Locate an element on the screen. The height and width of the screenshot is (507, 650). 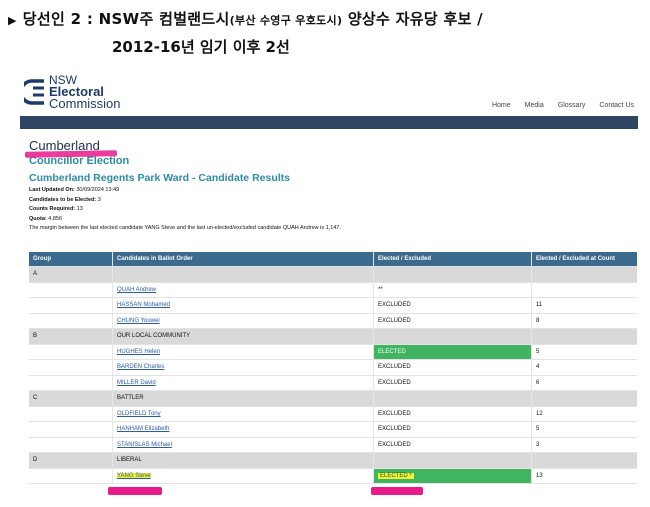
elected-status-highlighted: ELECTED * is located at coordinates (396, 475).